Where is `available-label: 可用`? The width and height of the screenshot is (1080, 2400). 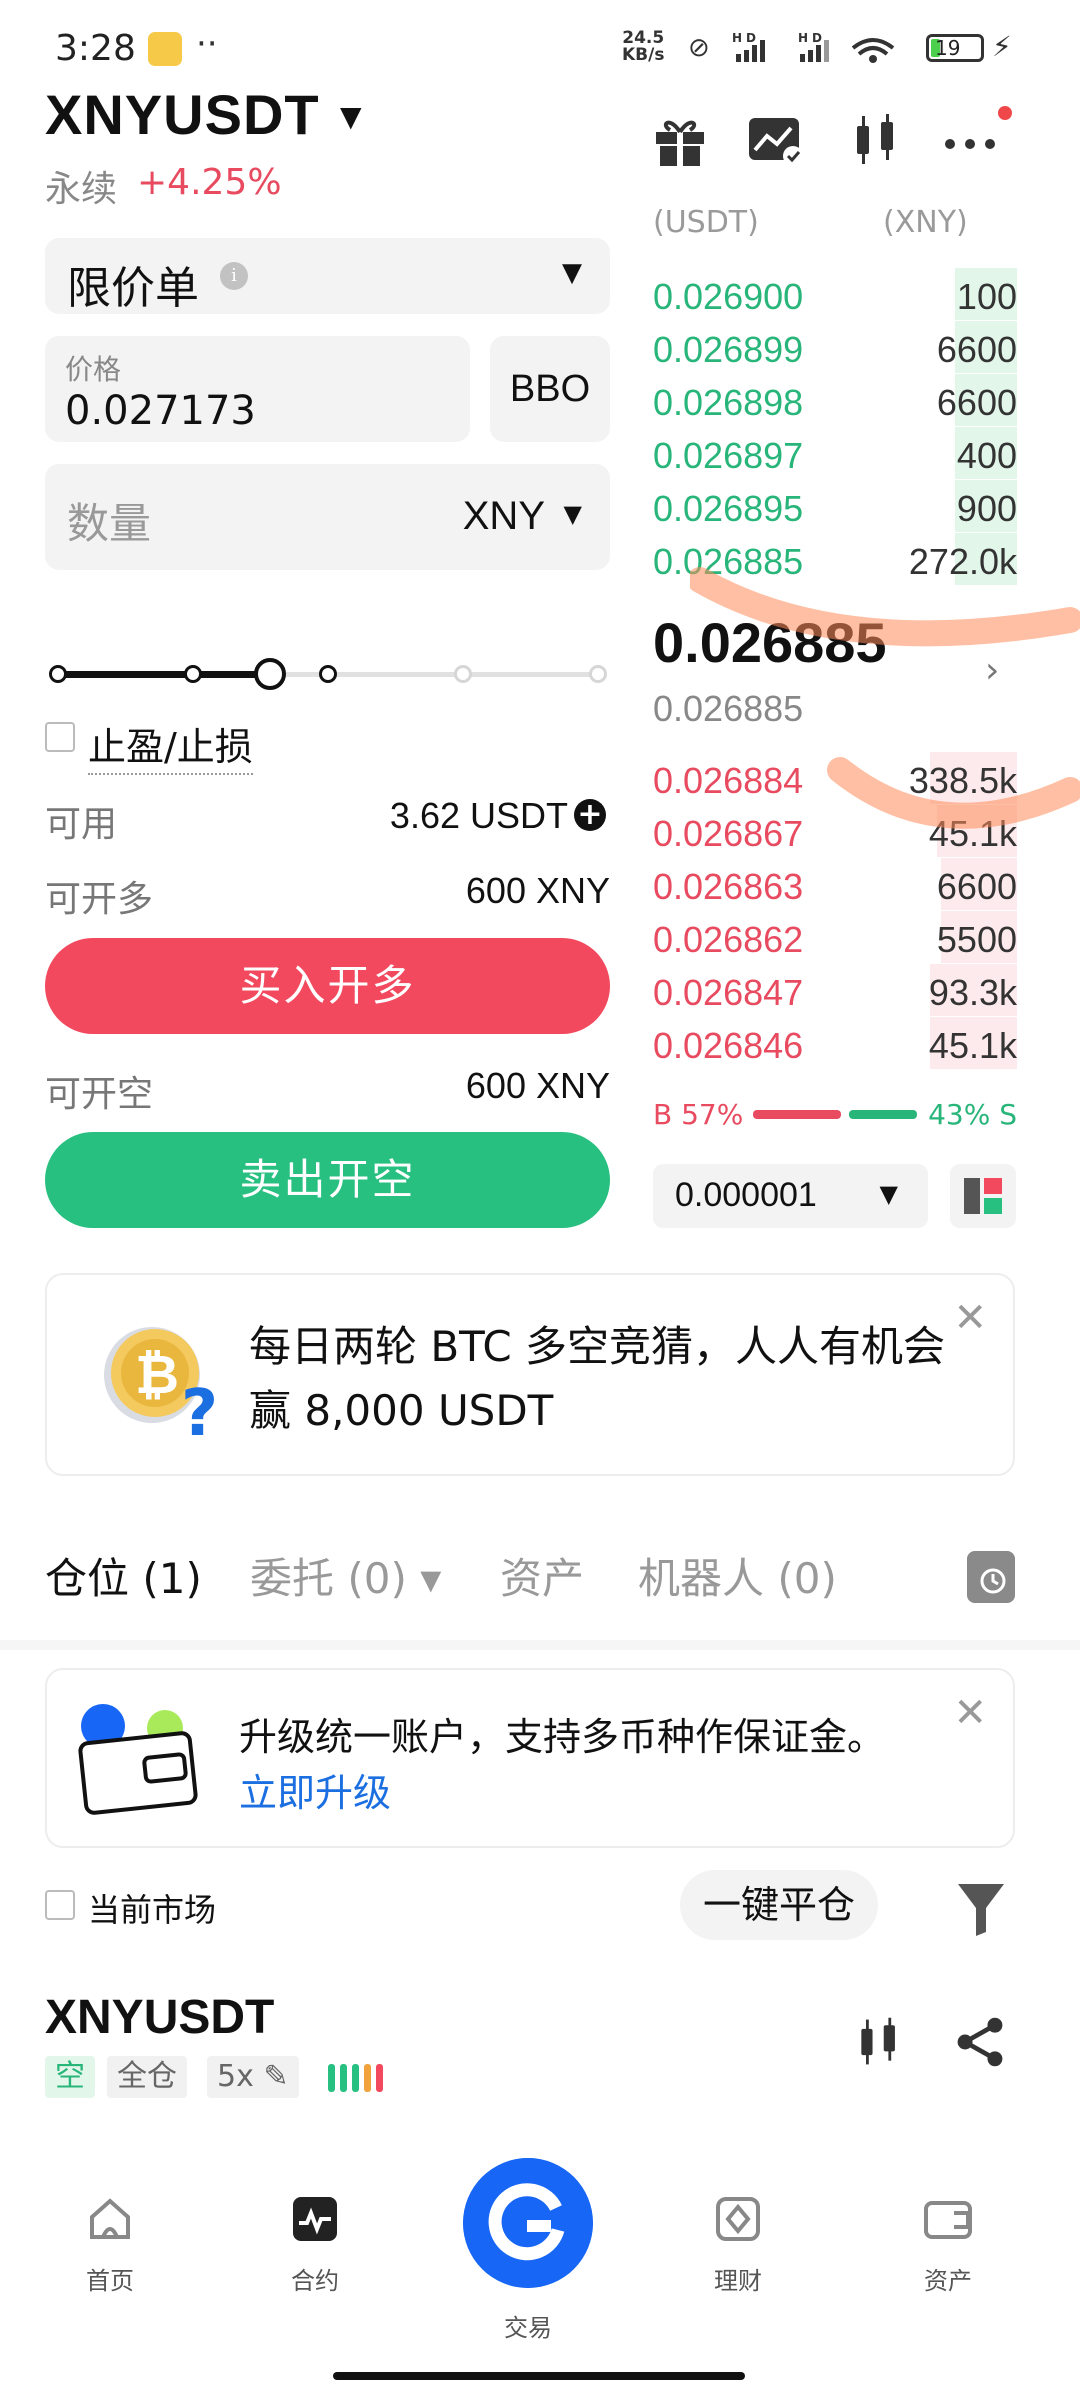 available-label: 可用 is located at coordinates (81, 824).